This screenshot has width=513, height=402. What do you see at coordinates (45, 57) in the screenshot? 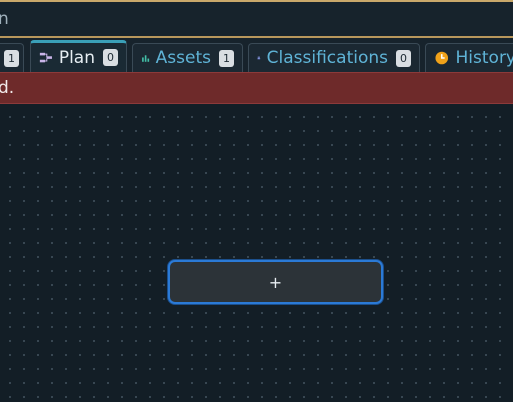
I see `plan-icon` at bounding box center [45, 57].